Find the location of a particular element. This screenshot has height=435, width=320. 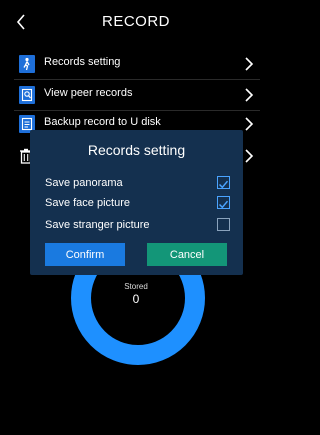

menu-item-records-setting: Records setting is located at coordinates (136, 65).